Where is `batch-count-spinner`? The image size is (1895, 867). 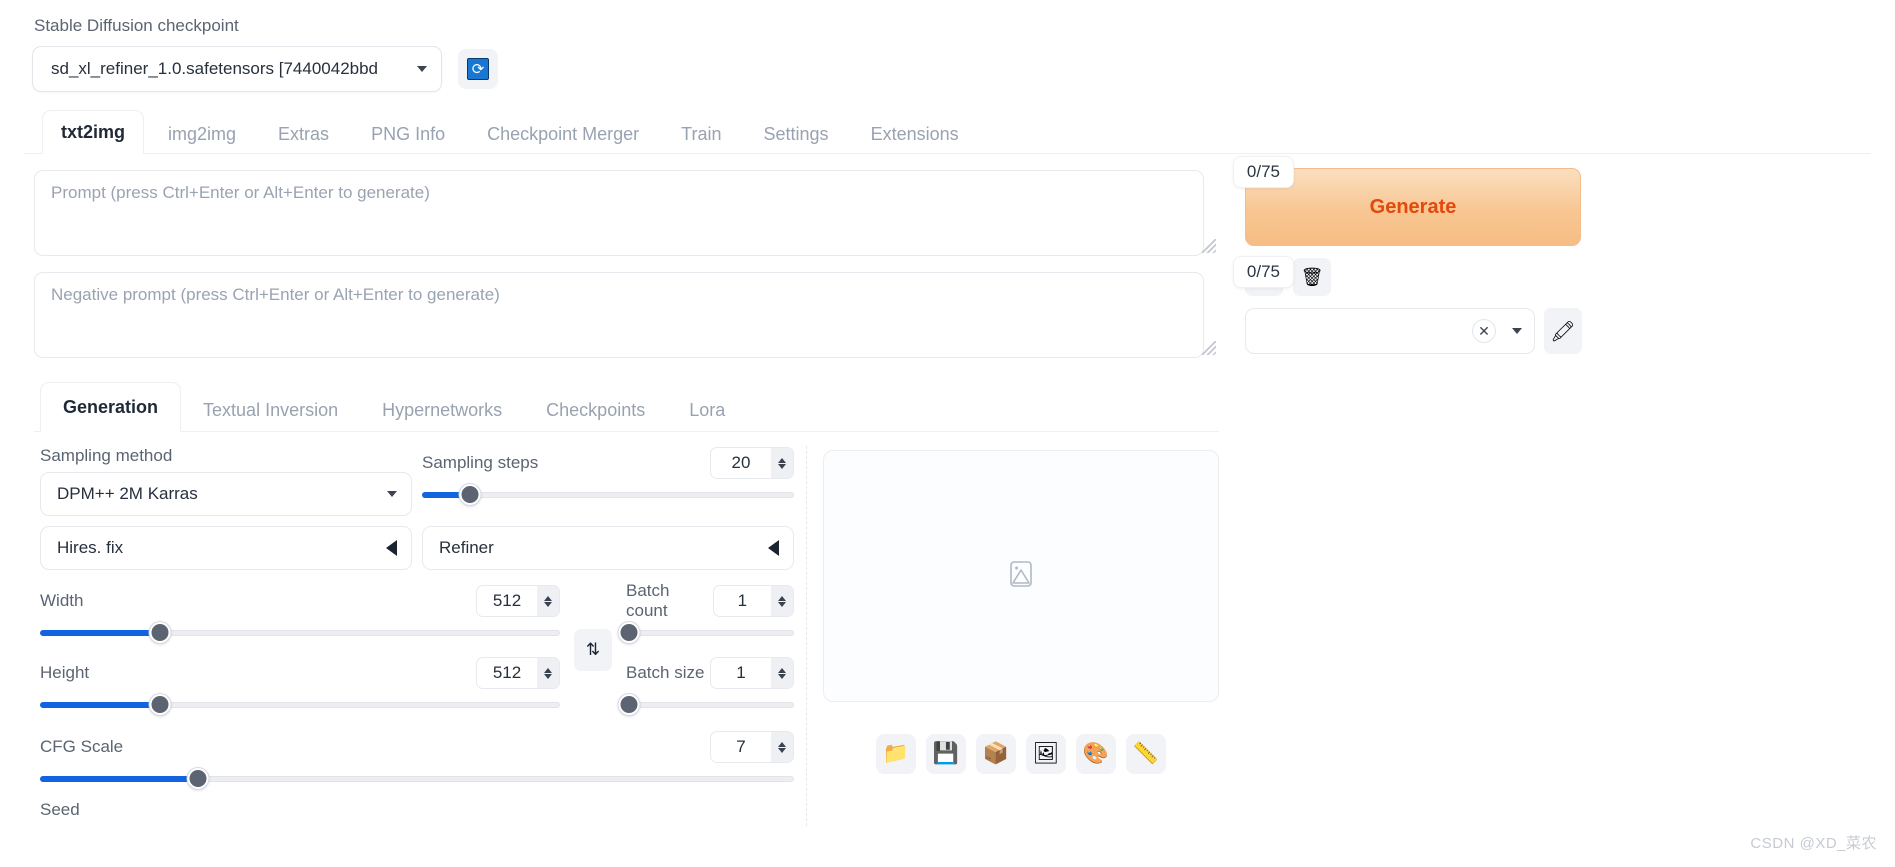
batch-count-spinner is located at coordinates (782, 601).